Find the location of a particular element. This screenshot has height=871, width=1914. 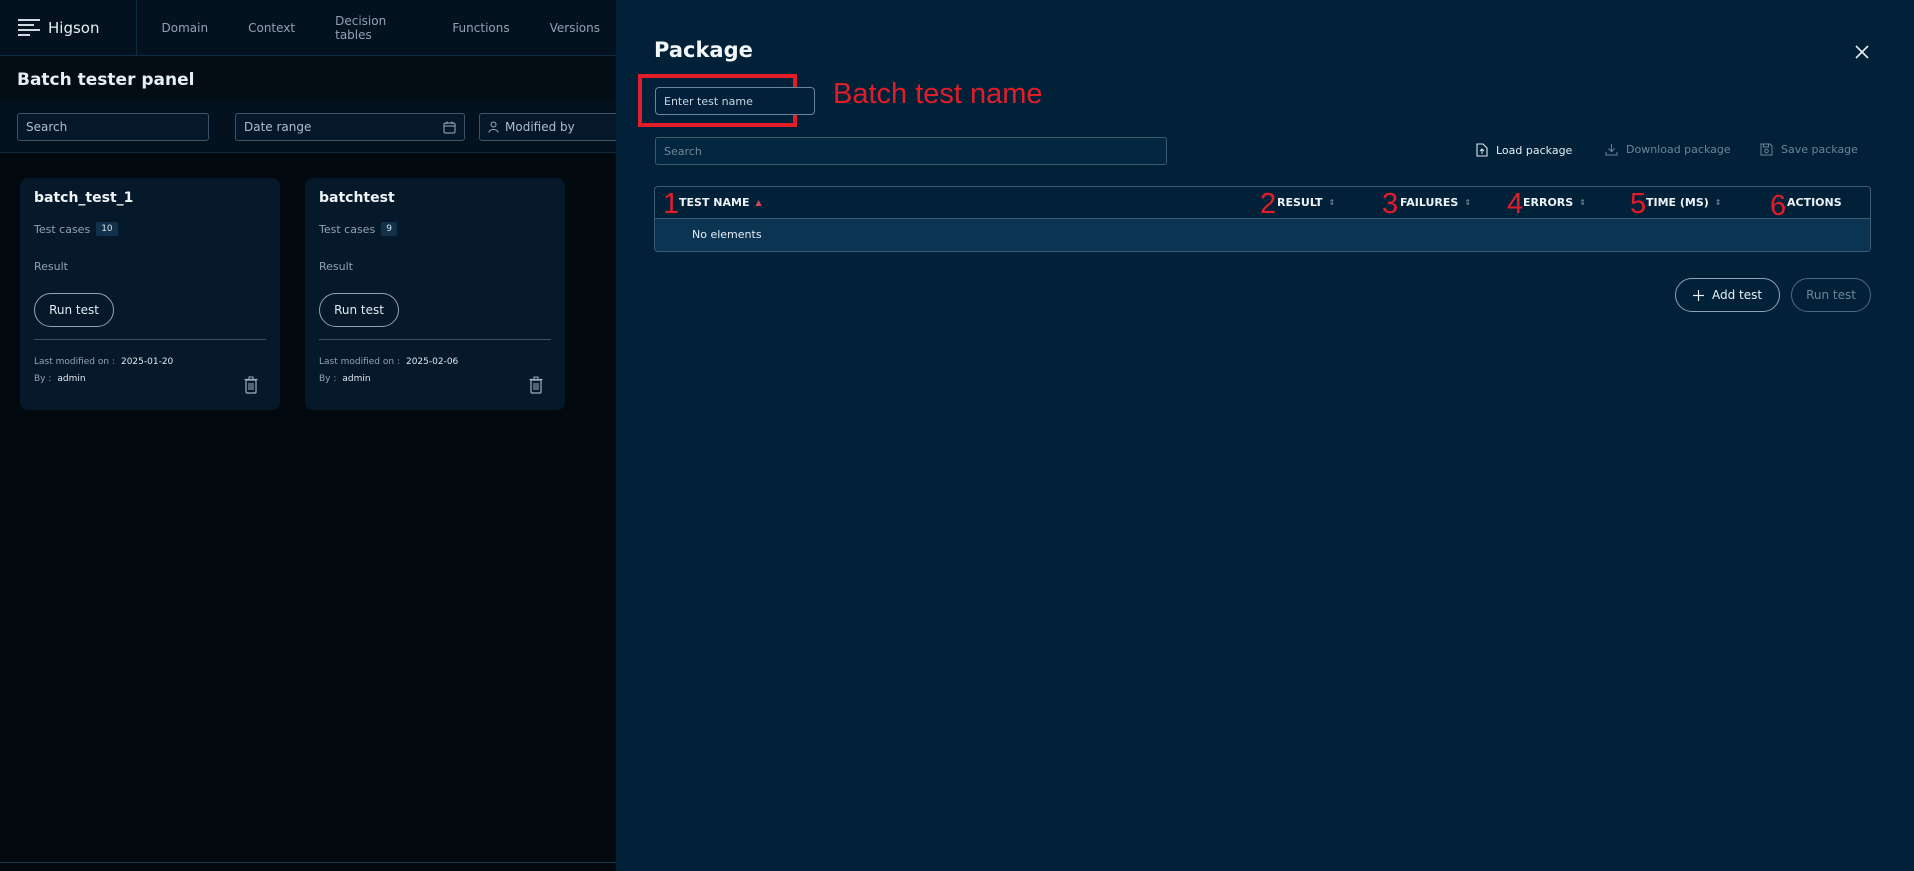

load-package-label: Load package is located at coordinates (1534, 150).